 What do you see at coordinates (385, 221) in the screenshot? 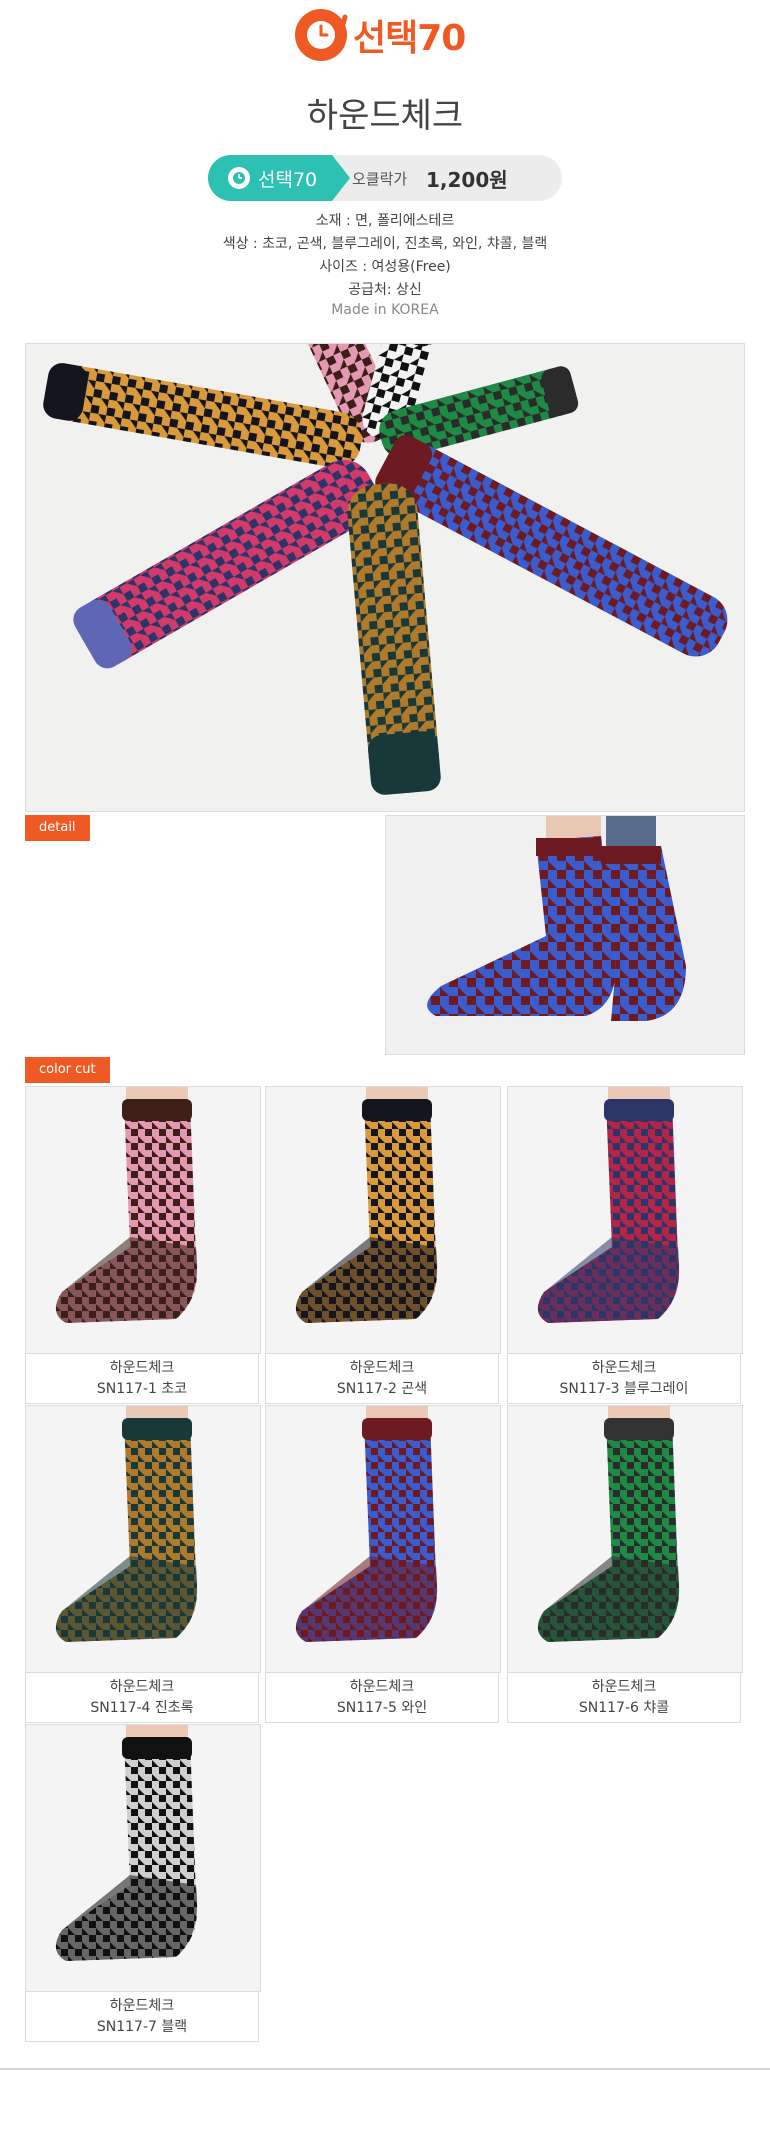
I see `spec-material: 소재 : 면, 폴리에스테르` at bounding box center [385, 221].